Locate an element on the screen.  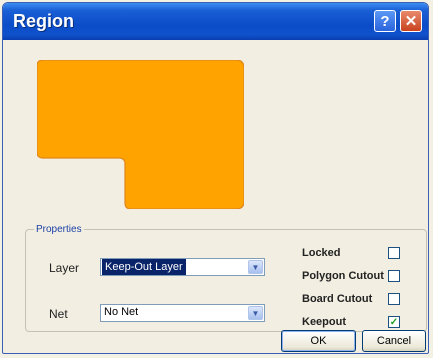
keepout-checkbox: ✓ is located at coordinates (394, 322).